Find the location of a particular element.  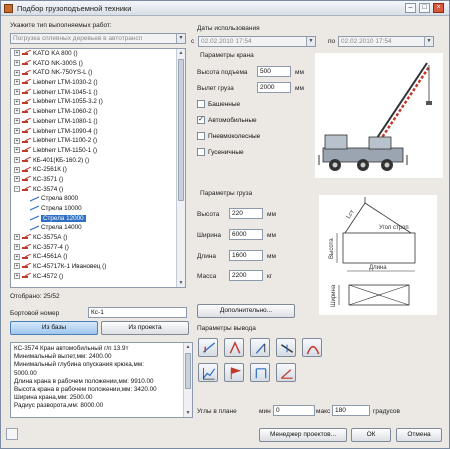

tree-item: + КС-4561А () is located at coordinates (98, 257).